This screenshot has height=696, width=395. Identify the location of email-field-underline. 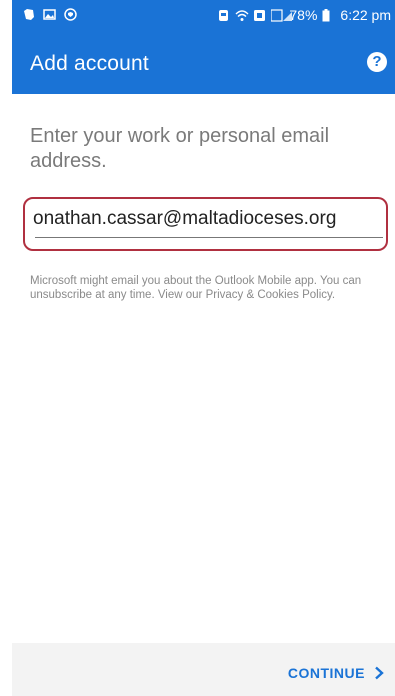
(209, 237).